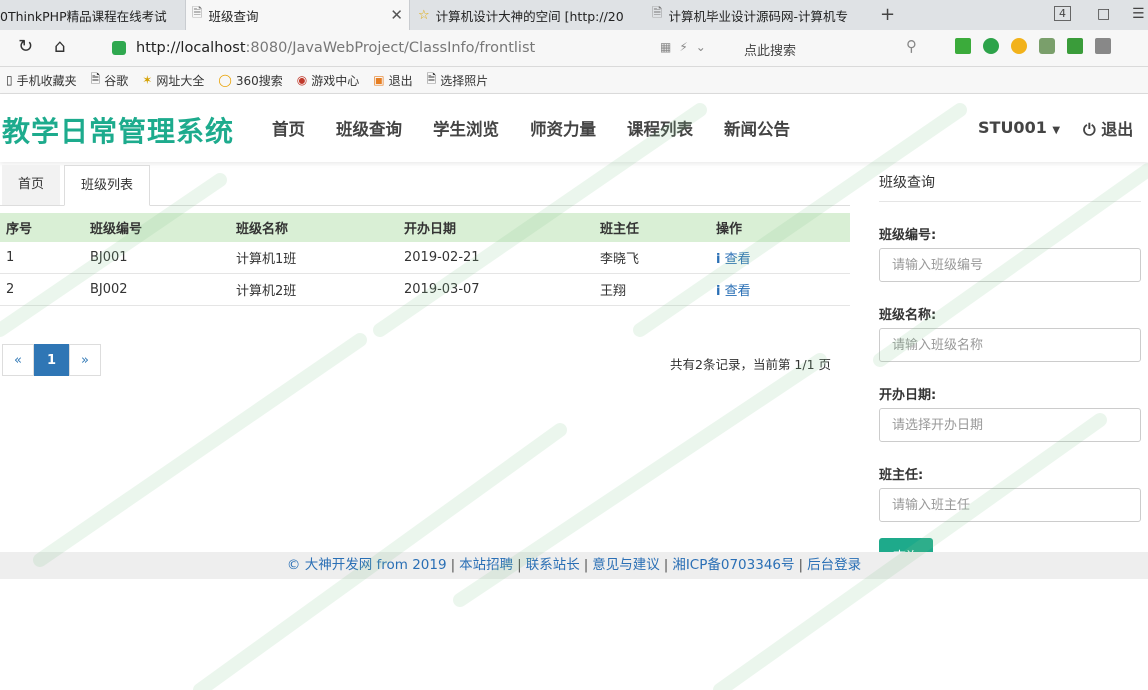 Image resolution: width=1148 pixels, height=690 pixels. What do you see at coordinates (157, 289) in the screenshot?
I see `cell-code: BJ002` at bounding box center [157, 289].